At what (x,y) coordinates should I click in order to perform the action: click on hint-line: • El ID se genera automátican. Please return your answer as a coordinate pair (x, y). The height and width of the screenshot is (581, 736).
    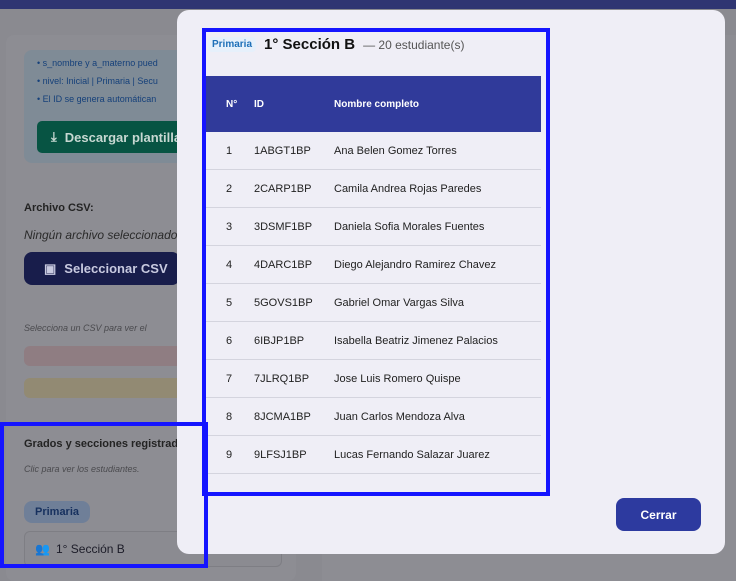
    Looking at the image, I should click on (97, 99).